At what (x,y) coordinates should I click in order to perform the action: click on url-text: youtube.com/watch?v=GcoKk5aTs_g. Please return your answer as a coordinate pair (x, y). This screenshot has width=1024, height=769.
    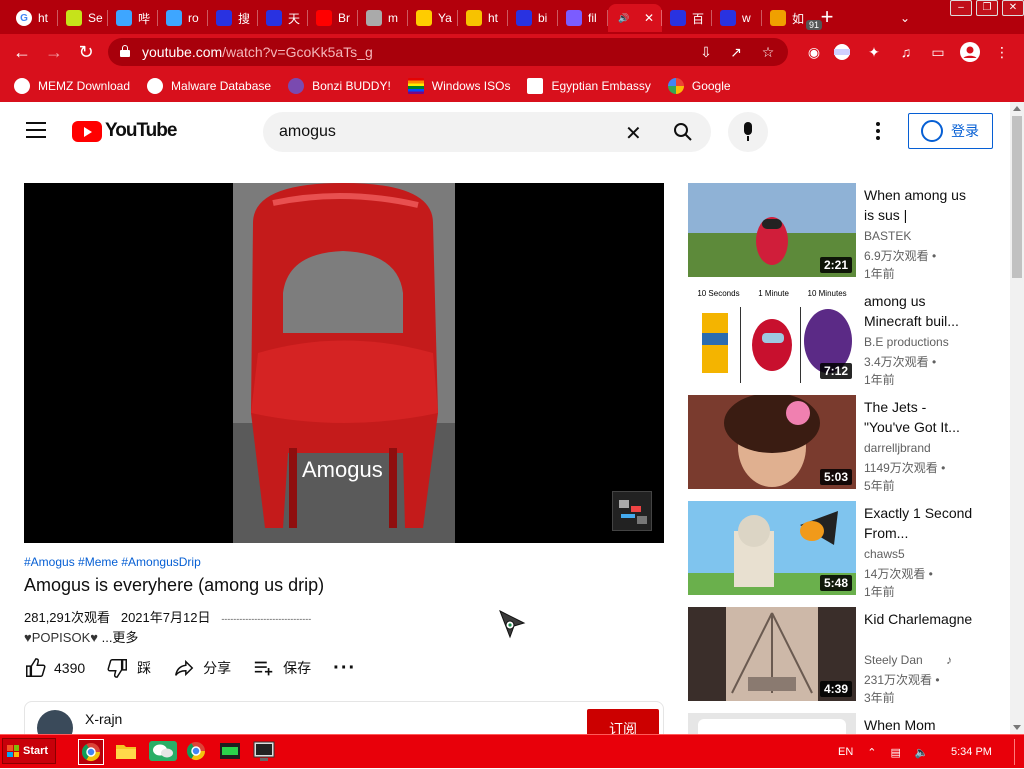
    Looking at the image, I should click on (257, 52).